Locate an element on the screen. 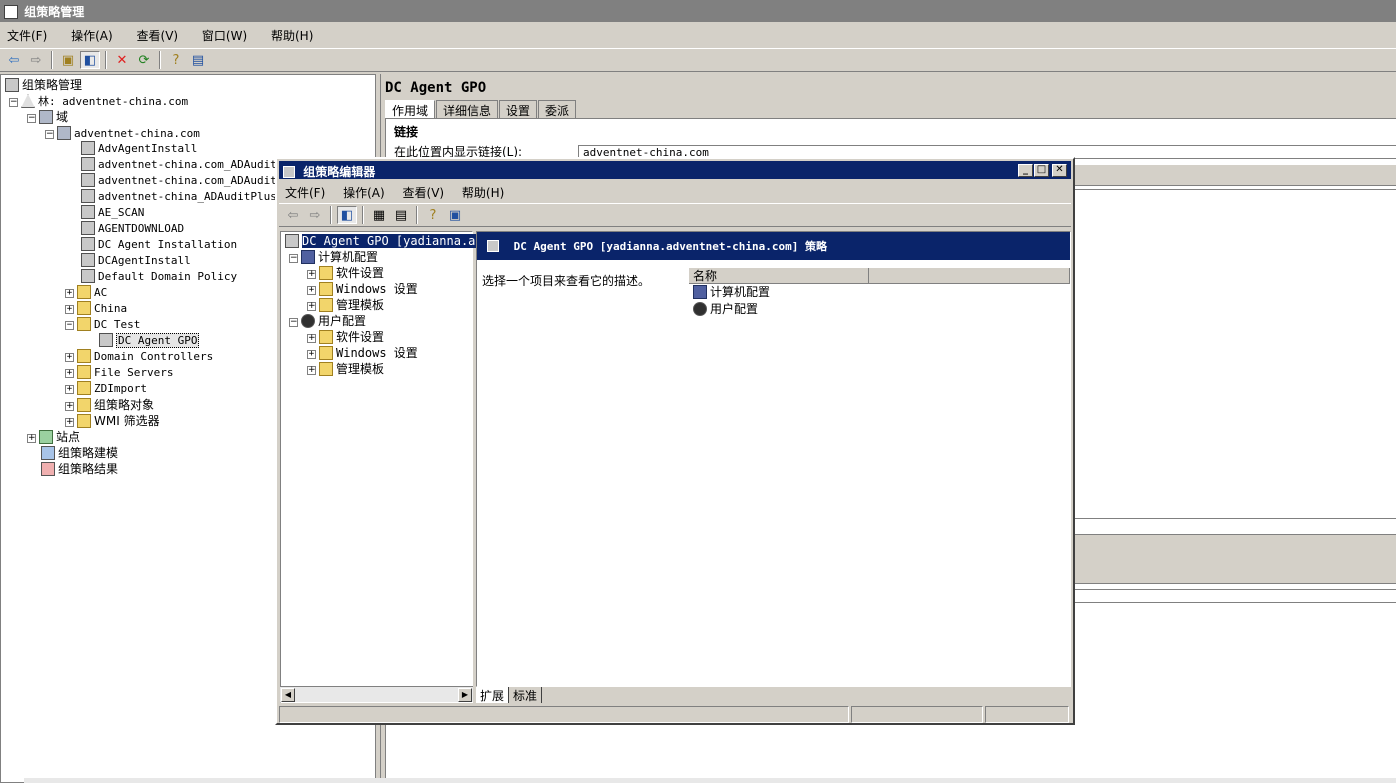 This screenshot has width=1396, height=783. list-item-computer: 计算机配置 is located at coordinates (879, 292).